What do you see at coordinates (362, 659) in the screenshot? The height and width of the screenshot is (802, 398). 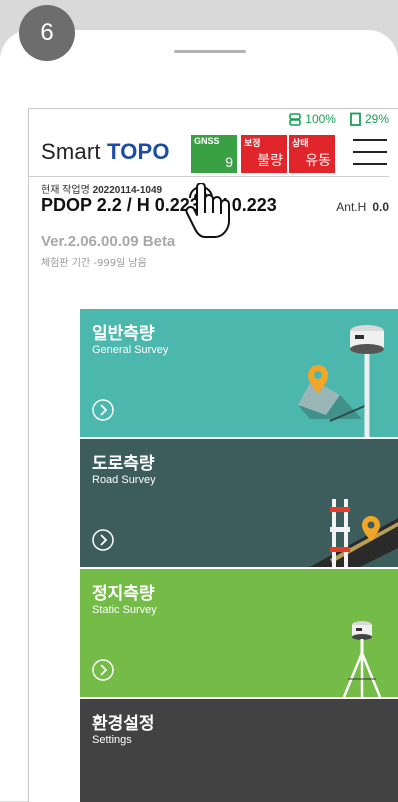 I see `static-tripod-icon` at bounding box center [362, 659].